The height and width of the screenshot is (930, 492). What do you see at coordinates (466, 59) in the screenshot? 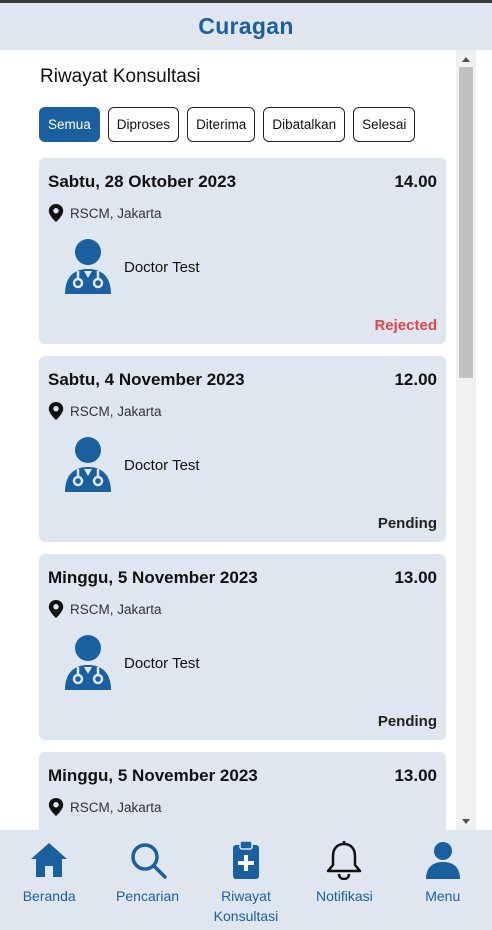
I see `scroll-up-arrow-icon` at bounding box center [466, 59].